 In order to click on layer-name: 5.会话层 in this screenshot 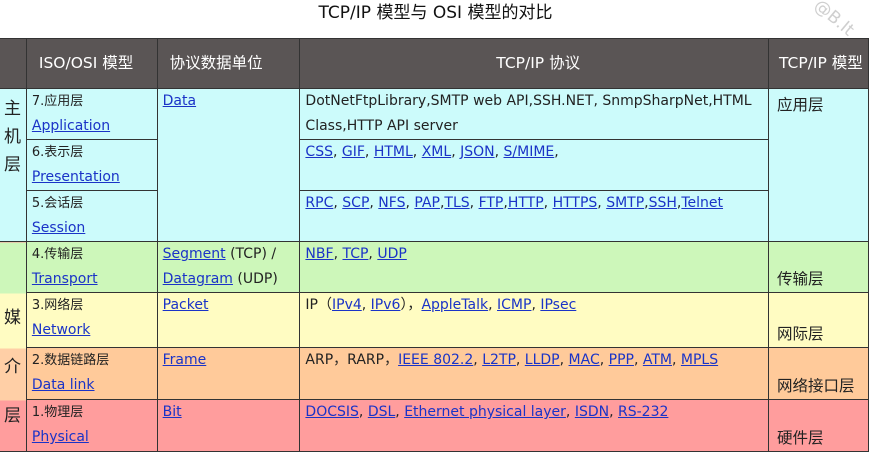, I will do `click(57, 203)`.